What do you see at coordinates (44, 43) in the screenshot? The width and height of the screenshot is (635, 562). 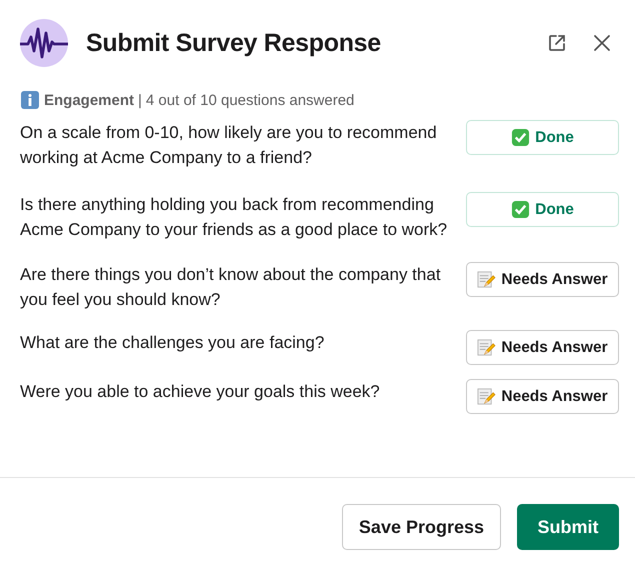 I see `wave-logo-icon` at bounding box center [44, 43].